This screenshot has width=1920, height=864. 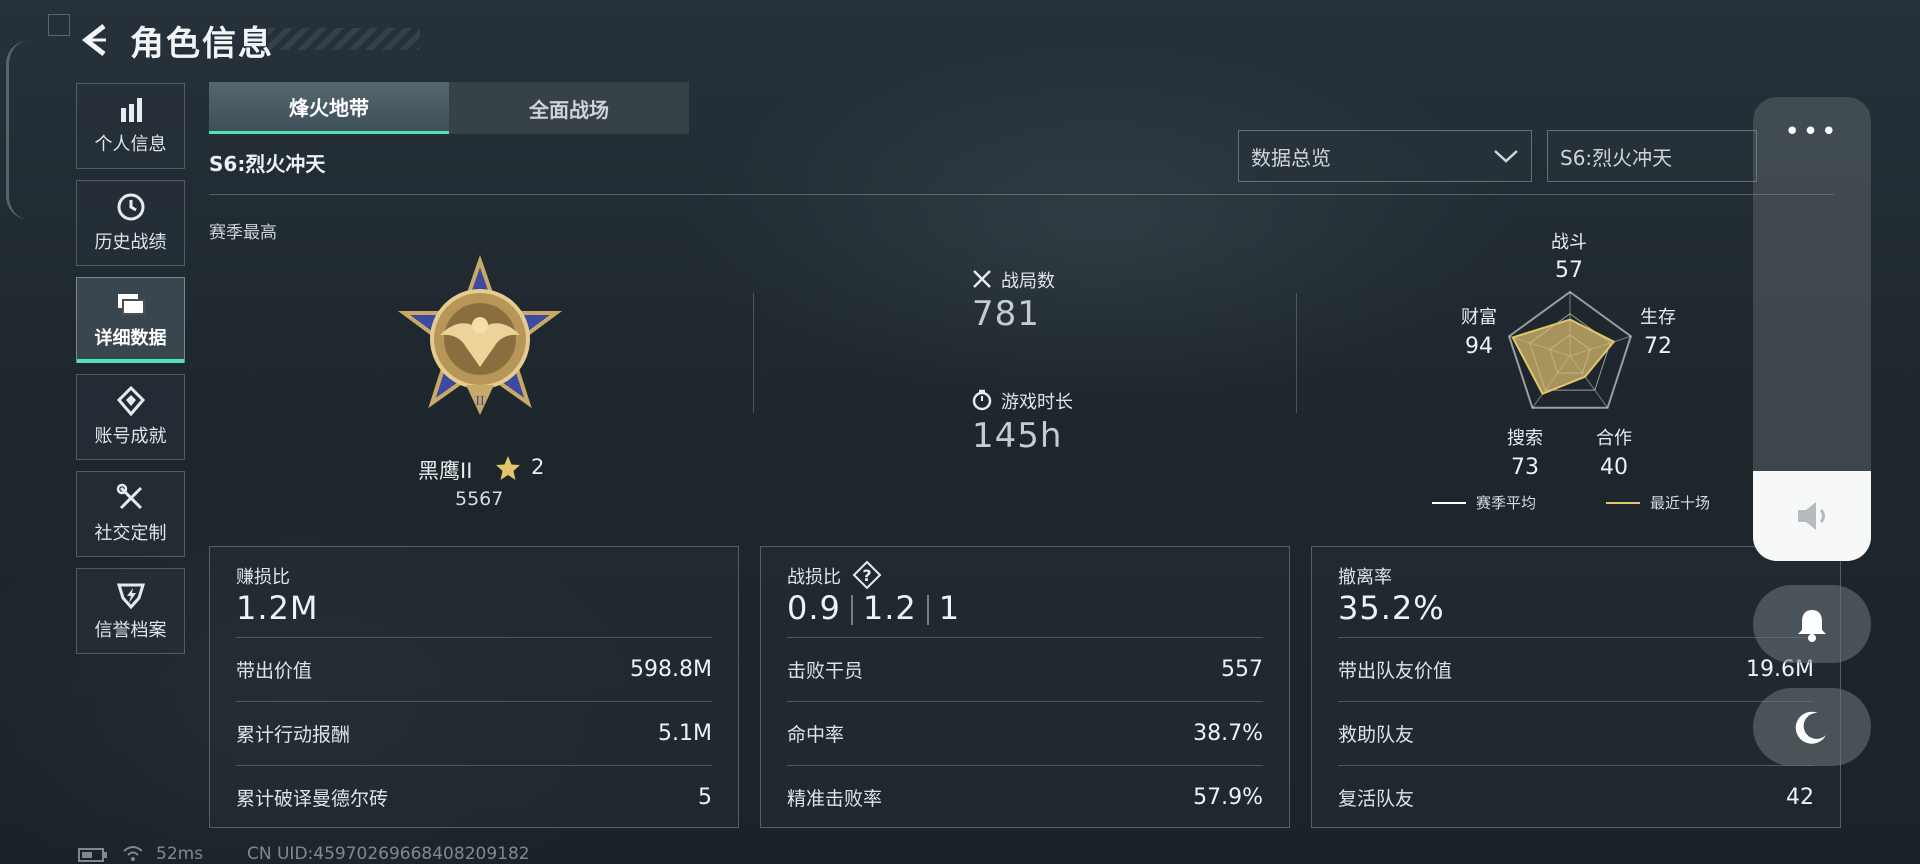 What do you see at coordinates (1291, 157) in the screenshot?
I see `mode-dropdown-value: 数据总览` at bounding box center [1291, 157].